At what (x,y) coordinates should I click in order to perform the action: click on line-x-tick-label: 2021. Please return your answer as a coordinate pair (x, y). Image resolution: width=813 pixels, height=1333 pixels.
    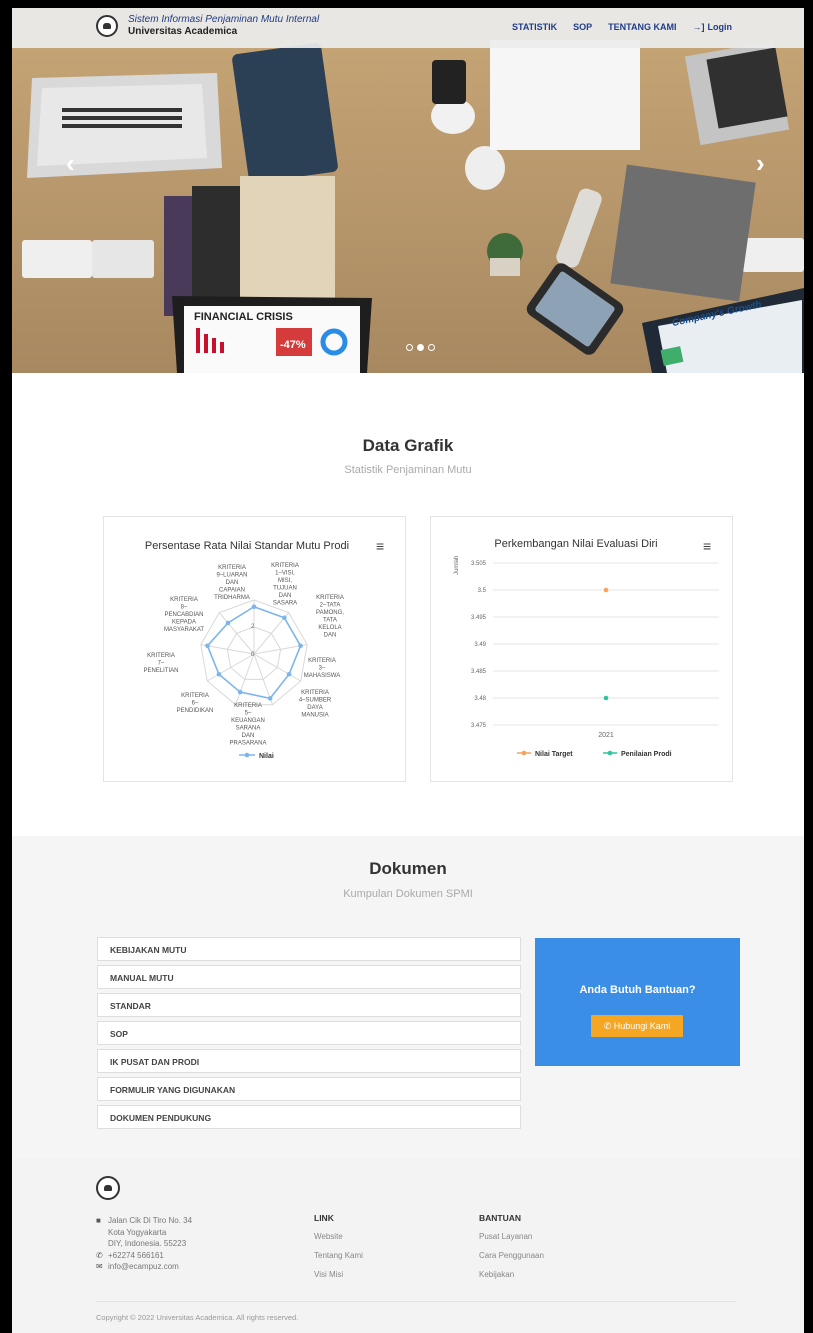
    Looking at the image, I should click on (606, 735).